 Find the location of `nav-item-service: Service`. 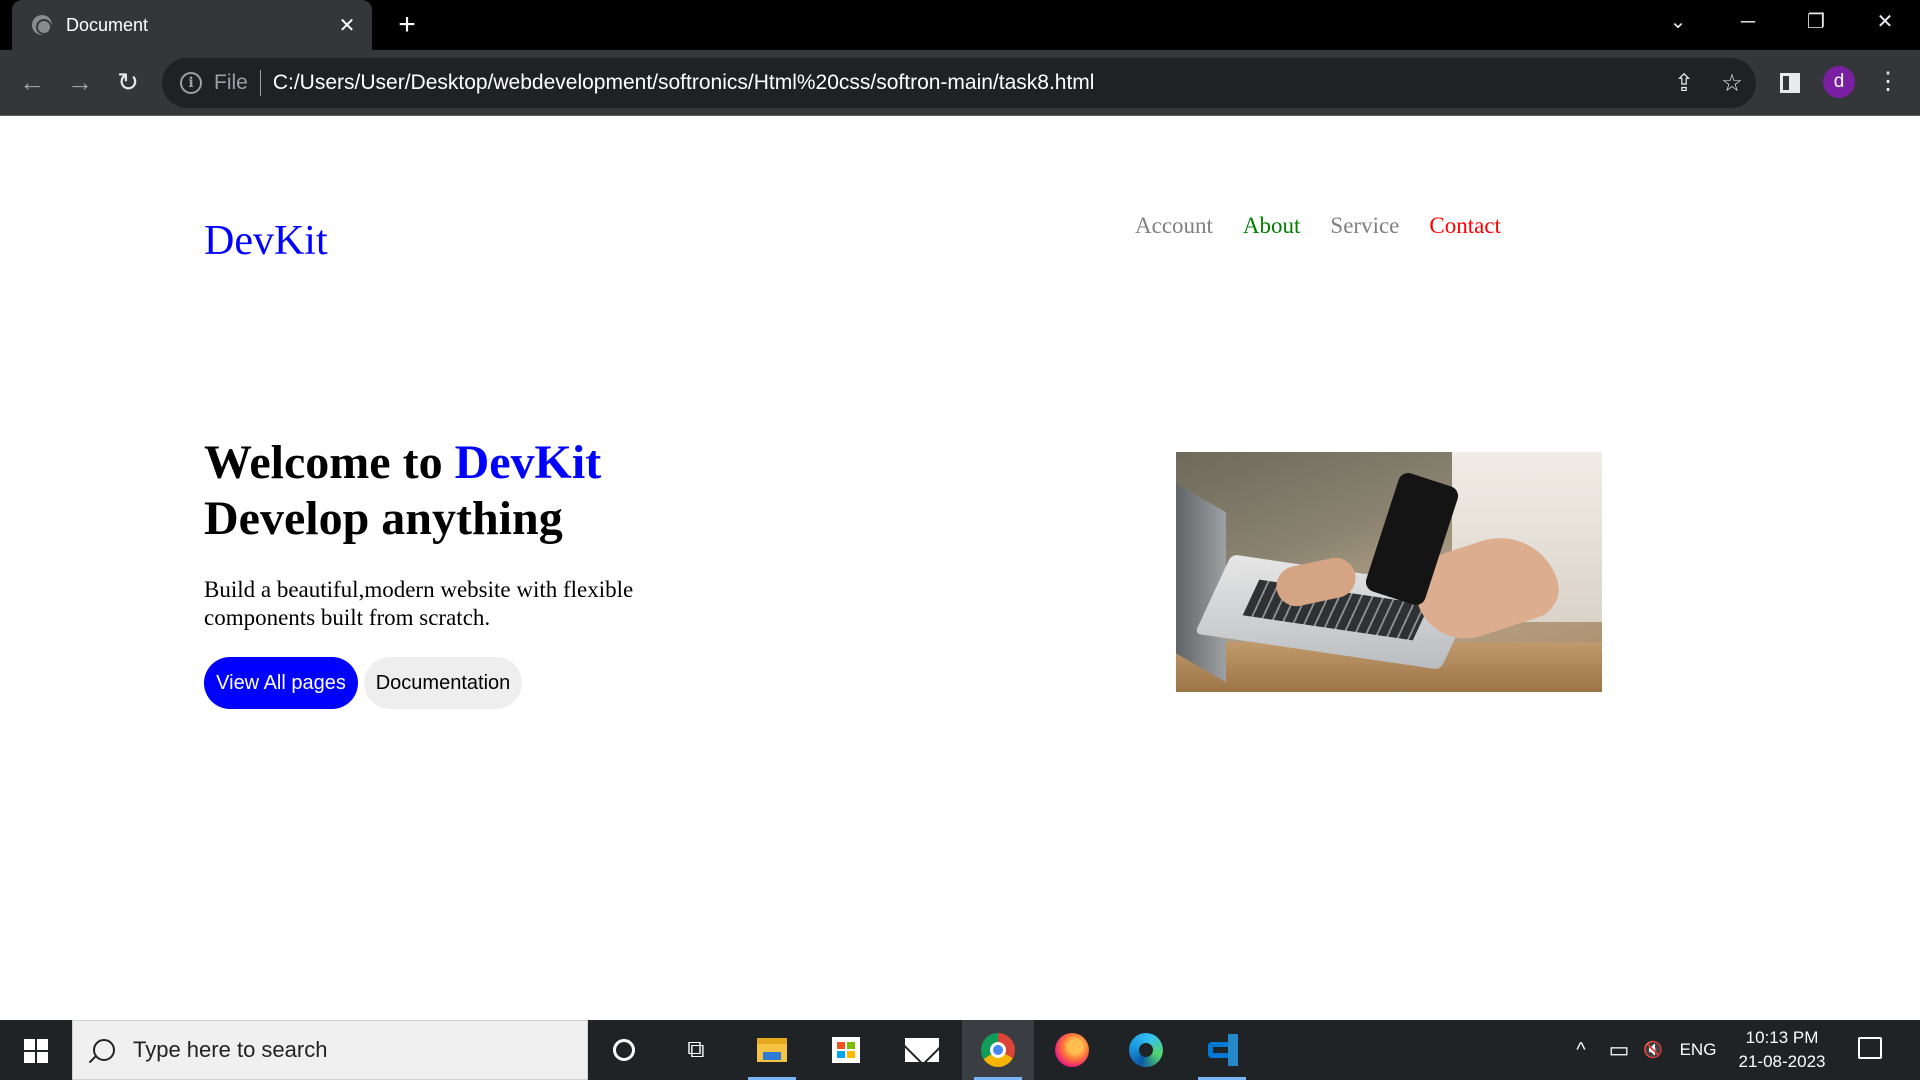

nav-item-service: Service is located at coordinates (1364, 226).